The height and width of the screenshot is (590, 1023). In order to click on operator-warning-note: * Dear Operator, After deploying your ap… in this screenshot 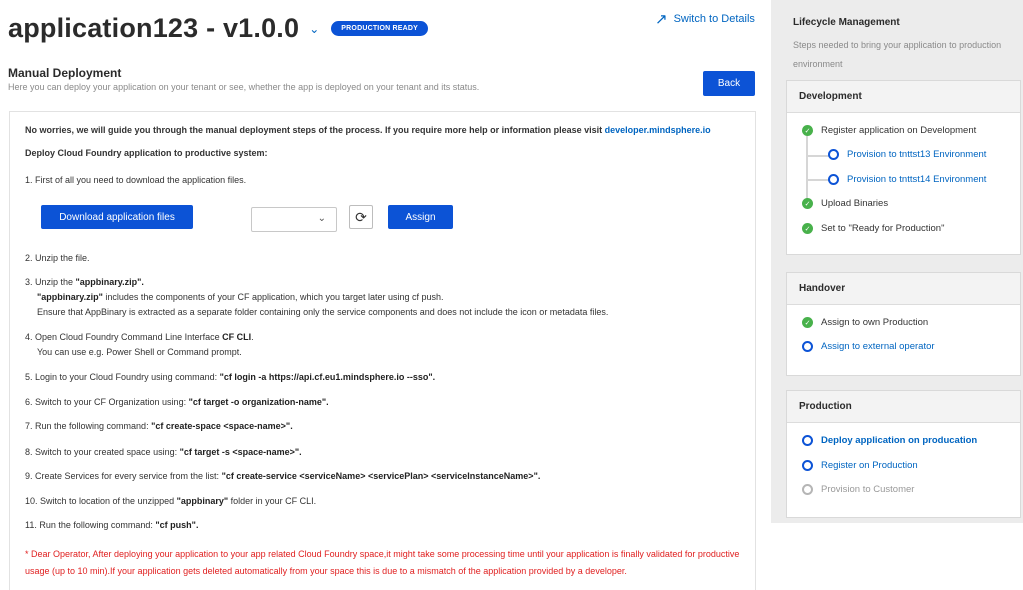, I will do `click(382, 562)`.